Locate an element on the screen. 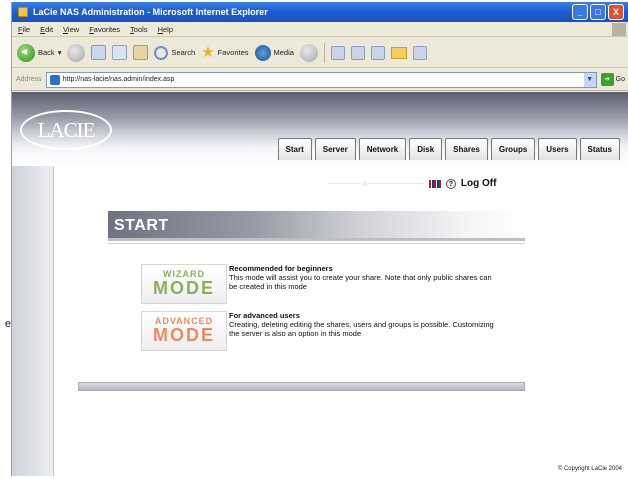 This screenshot has width=628, height=478. address-dropdown-icon: ▼ is located at coordinates (589, 79).